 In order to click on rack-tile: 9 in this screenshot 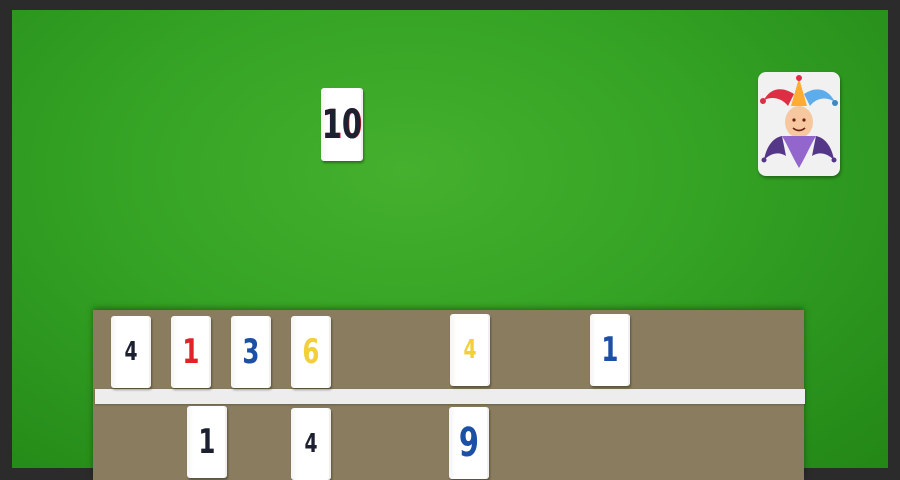, I will do `click(469, 443)`.